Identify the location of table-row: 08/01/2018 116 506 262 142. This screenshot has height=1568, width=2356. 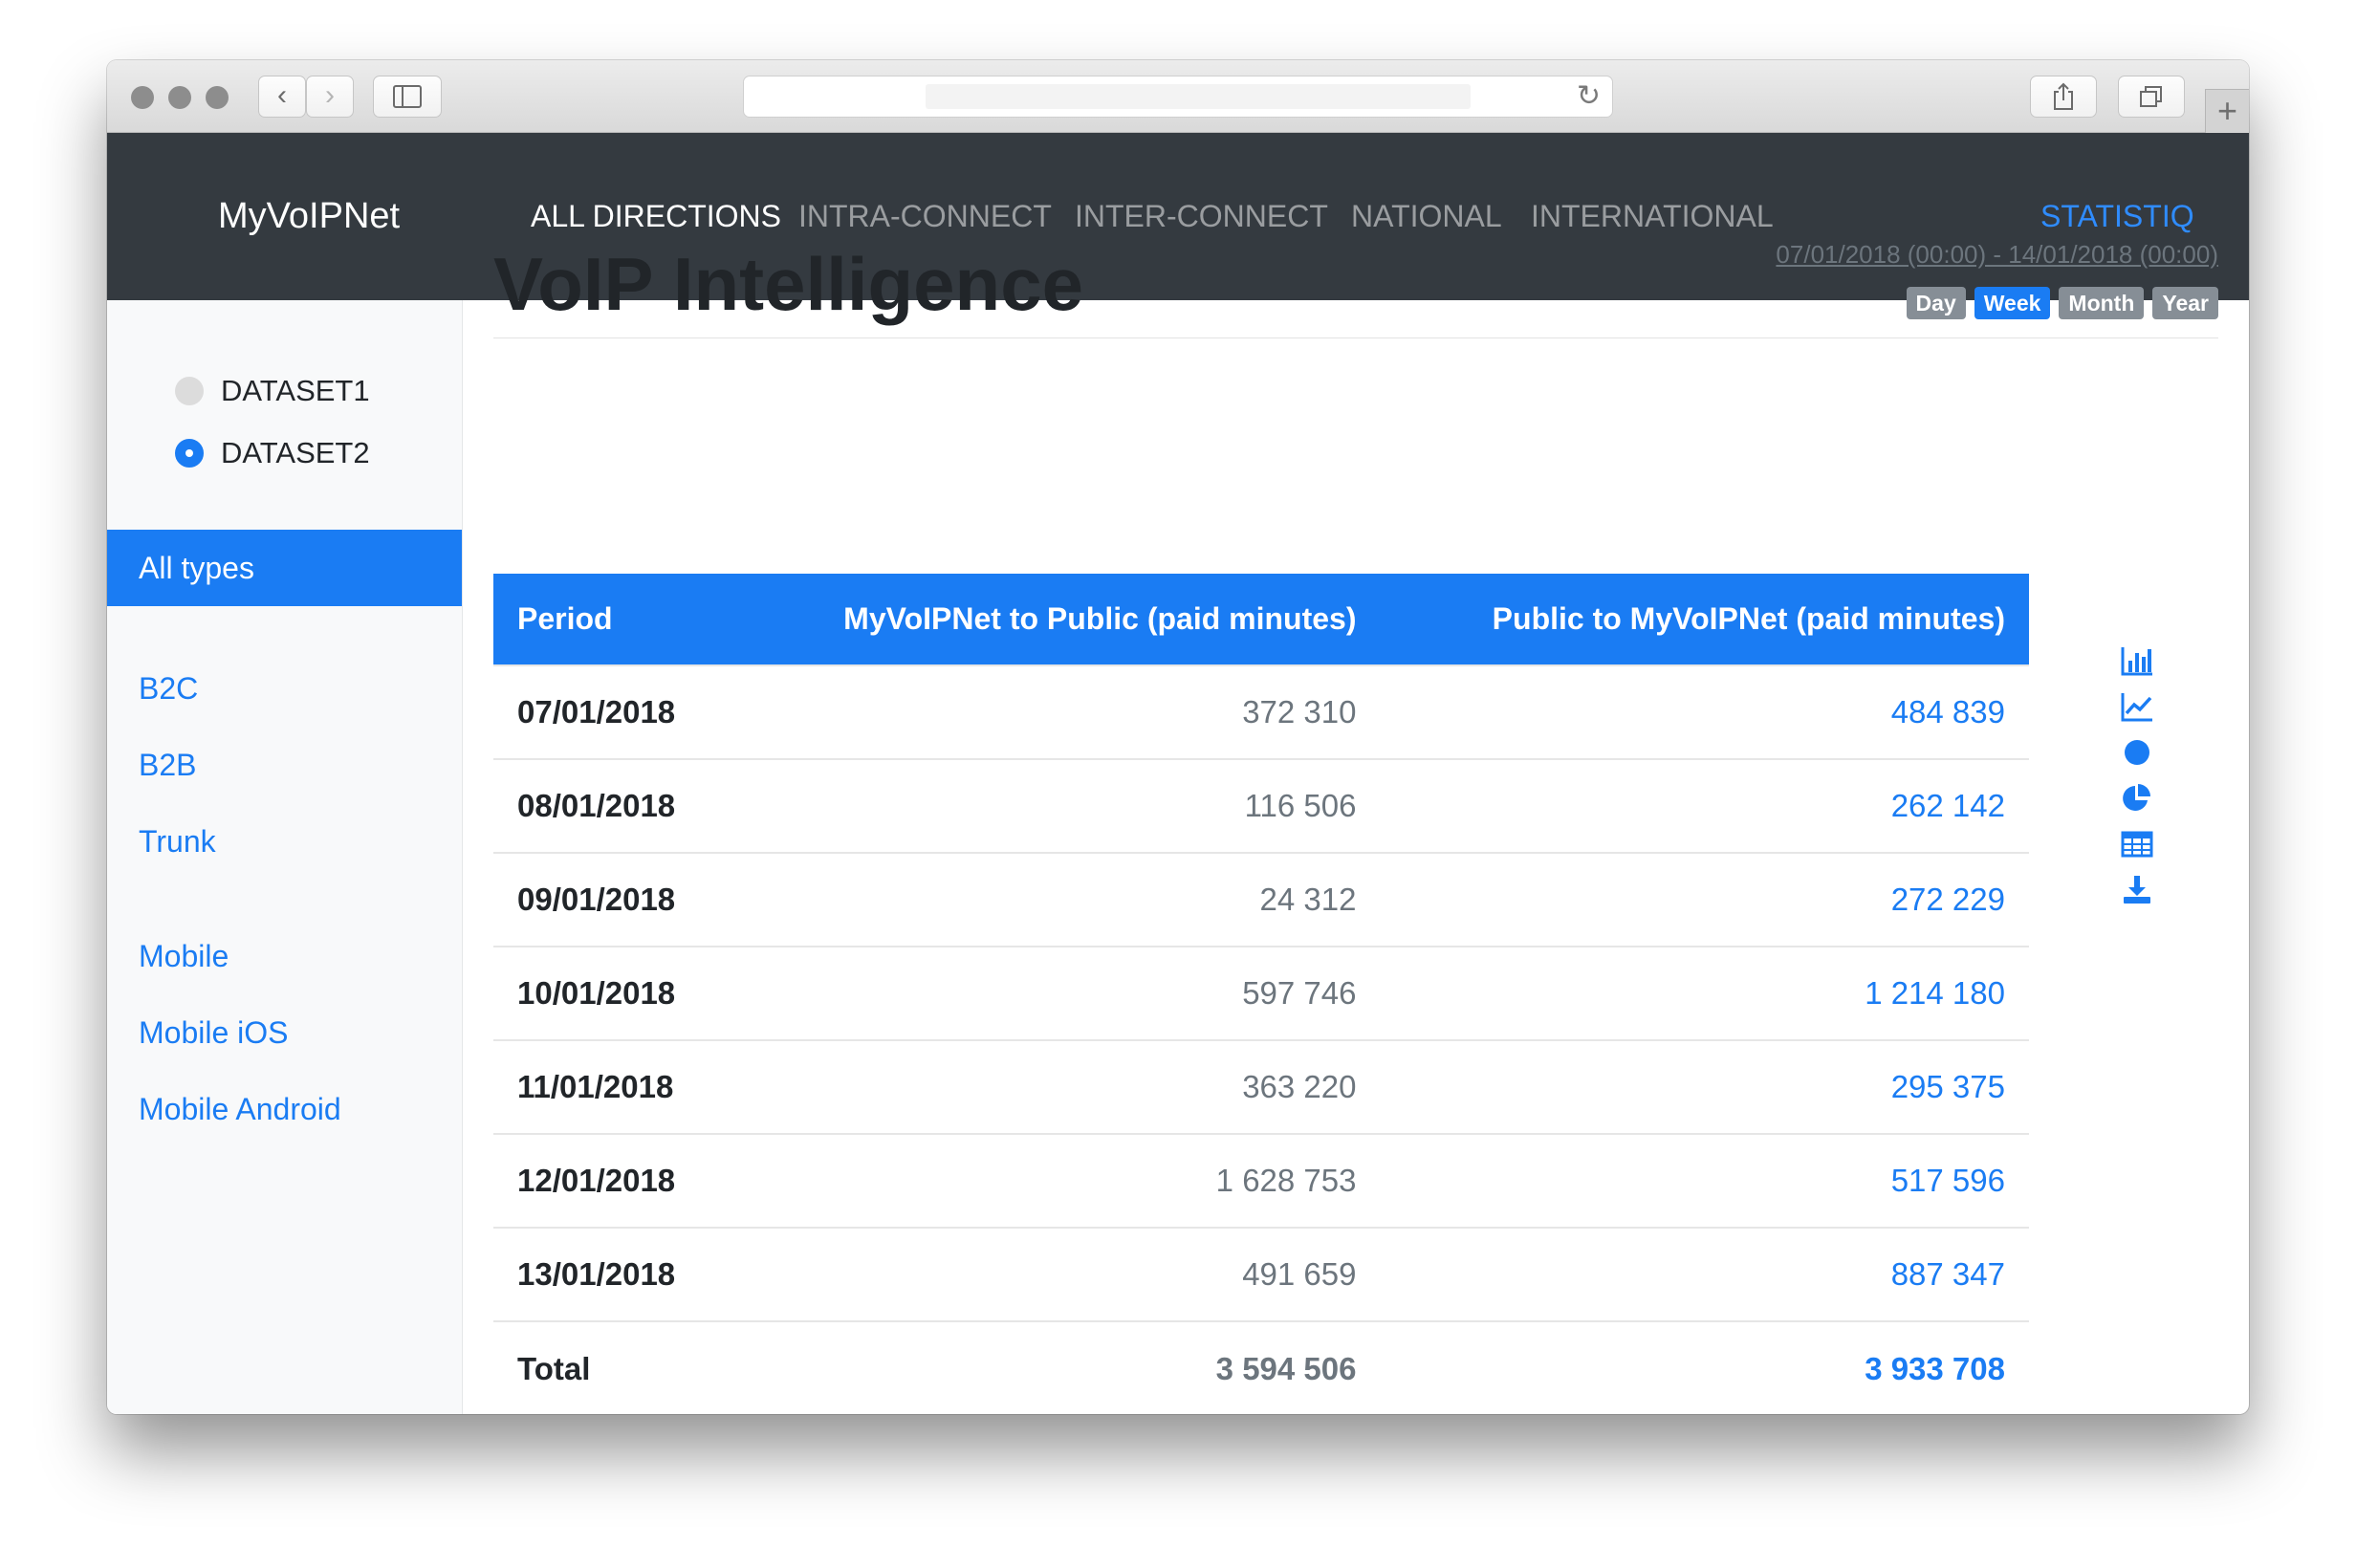
(1261, 805).